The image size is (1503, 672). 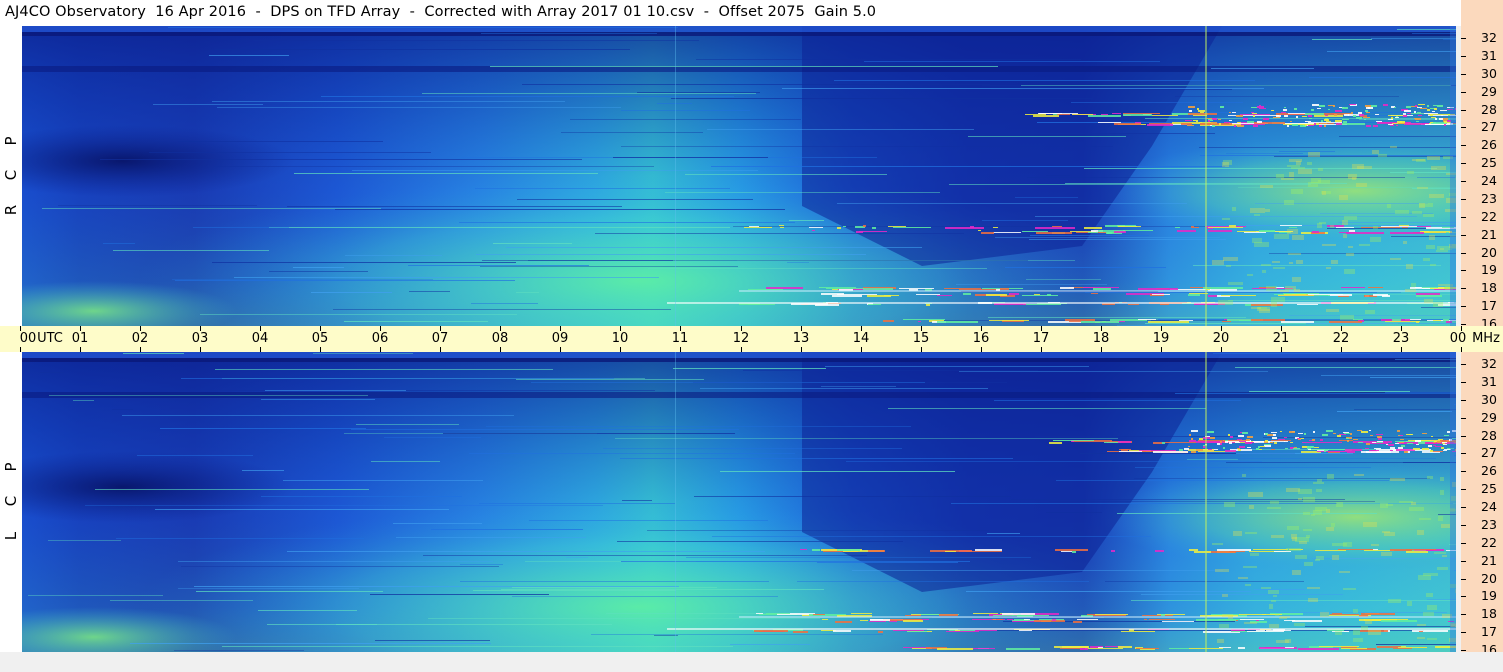 What do you see at coordinates (1486, 338) in the screenshot?
I see `mhz-label: MHz` at bounding box center [1486, 338].